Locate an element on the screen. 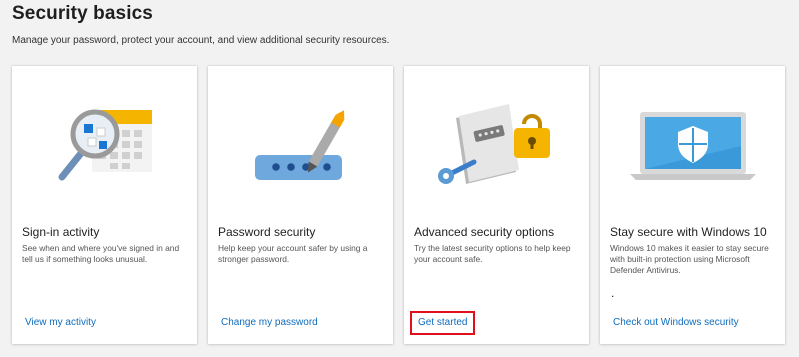 The height and width of the screenshot is (357, 799). card-title: Password security is located at coordinates (267, 232).